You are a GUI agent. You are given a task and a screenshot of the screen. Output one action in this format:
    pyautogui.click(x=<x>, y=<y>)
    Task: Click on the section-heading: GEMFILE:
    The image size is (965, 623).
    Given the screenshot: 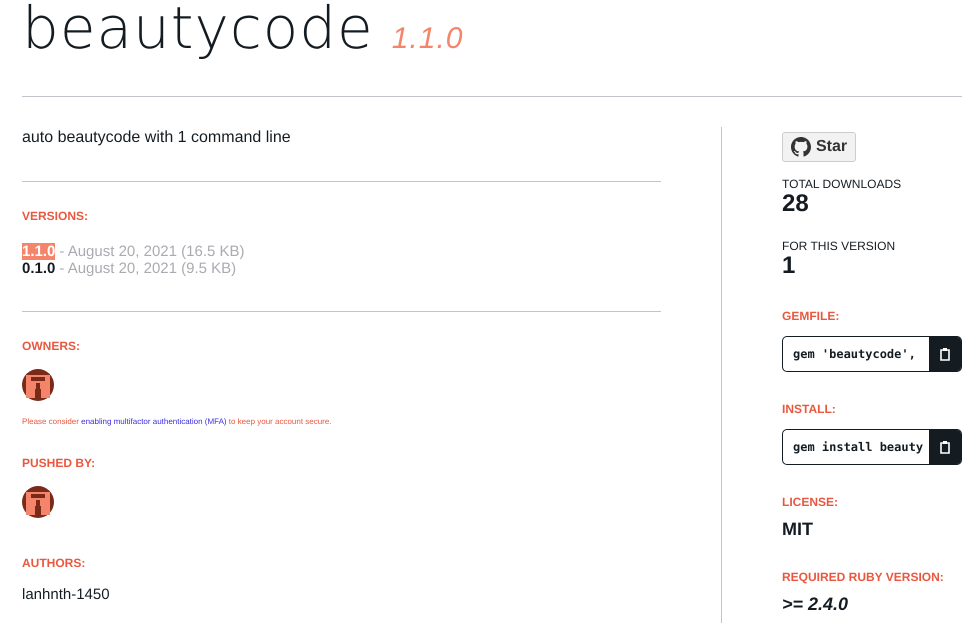 What is the action you would take?
    pyautogui.click(x=811, y=316)
    